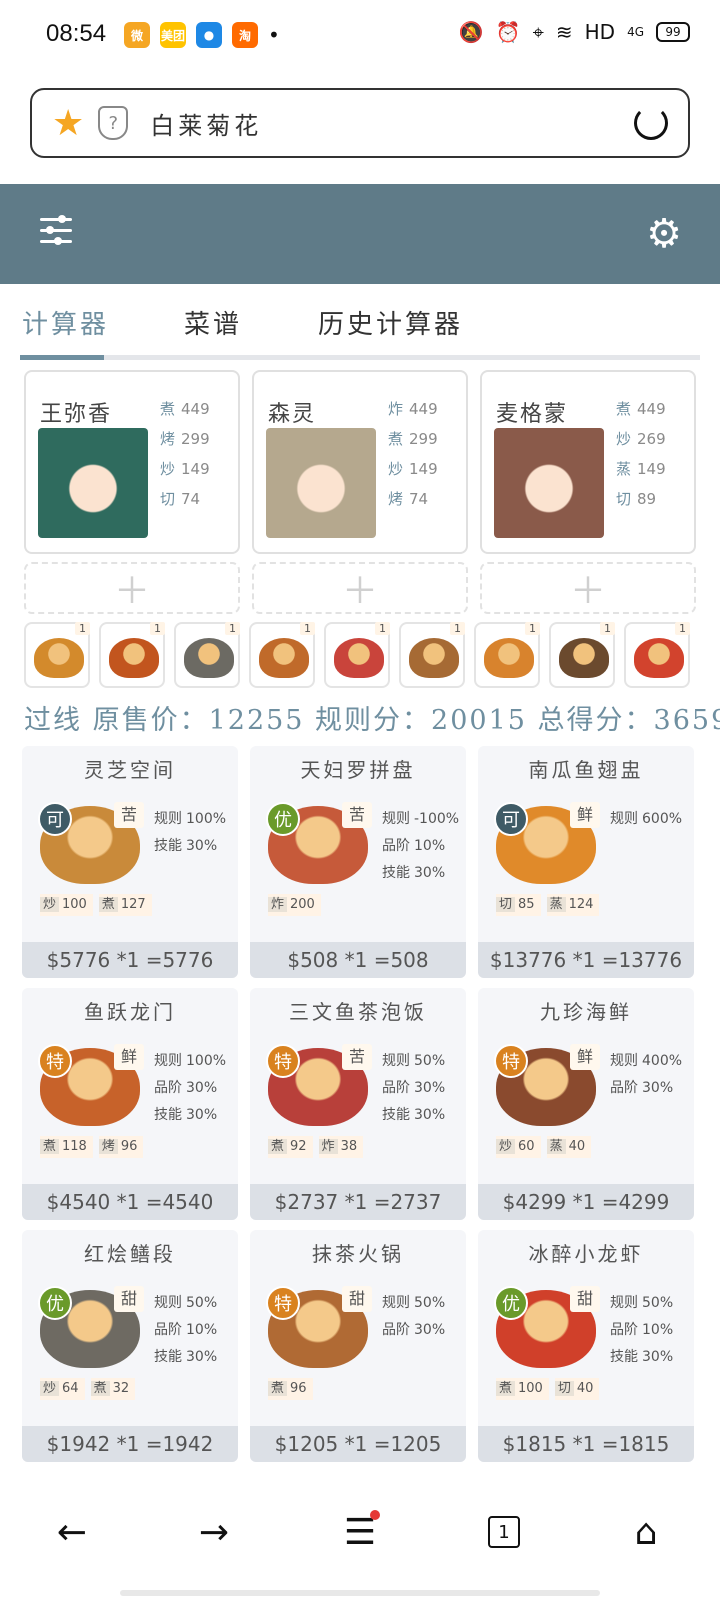 The image size is (720, 1600). What do you see at coordinates (132, 462) in the screenshot?
I see `chef-card: 王弥香 煮 449 烤 299 炒 149 切 74` at bounding box center [132, 462].